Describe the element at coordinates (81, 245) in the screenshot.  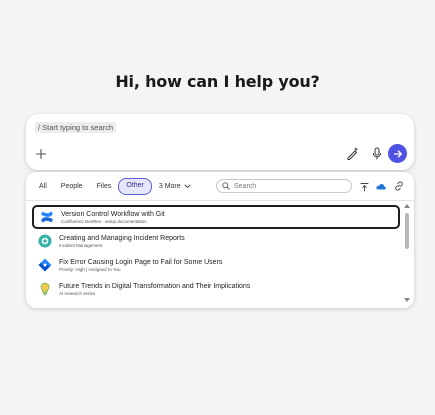
I see `item-subtitle: Incident Management` at that location.